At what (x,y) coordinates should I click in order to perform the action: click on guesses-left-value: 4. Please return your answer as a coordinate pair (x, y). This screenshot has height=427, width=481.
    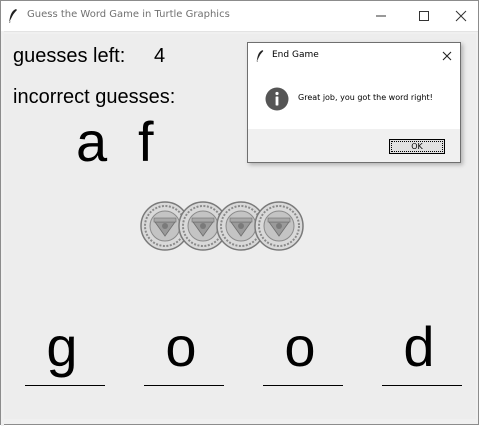
    Looking at the image, I should click on (160, 56).